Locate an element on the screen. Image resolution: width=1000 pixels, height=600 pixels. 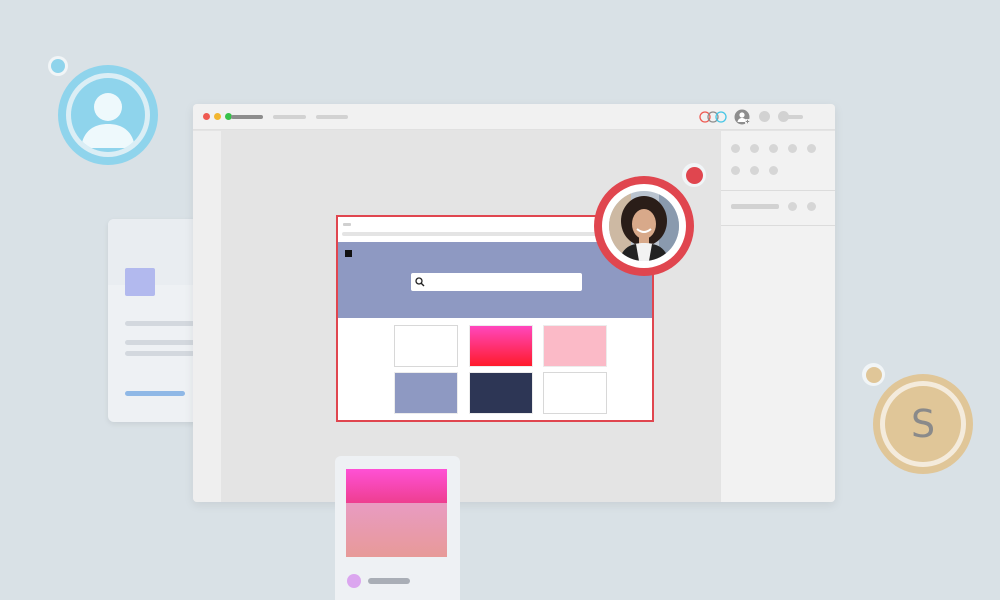
collaborators-icon is located at coordinates (714, 117).